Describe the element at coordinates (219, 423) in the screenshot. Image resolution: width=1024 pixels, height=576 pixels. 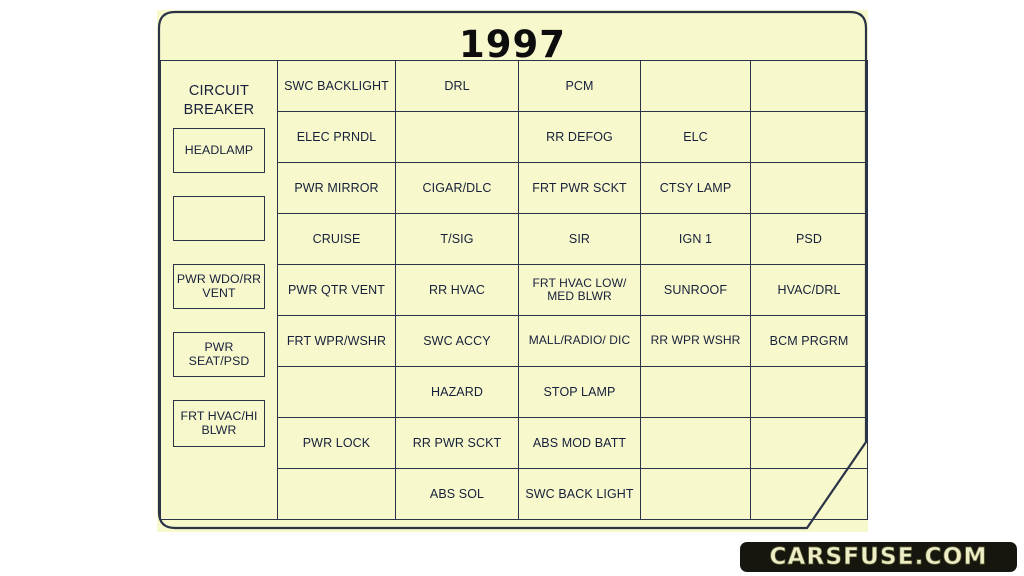
I see `circuit-breaker-box-frt-hvac-hi-blwr: FRT HVAC/HI BLWR` at that location.